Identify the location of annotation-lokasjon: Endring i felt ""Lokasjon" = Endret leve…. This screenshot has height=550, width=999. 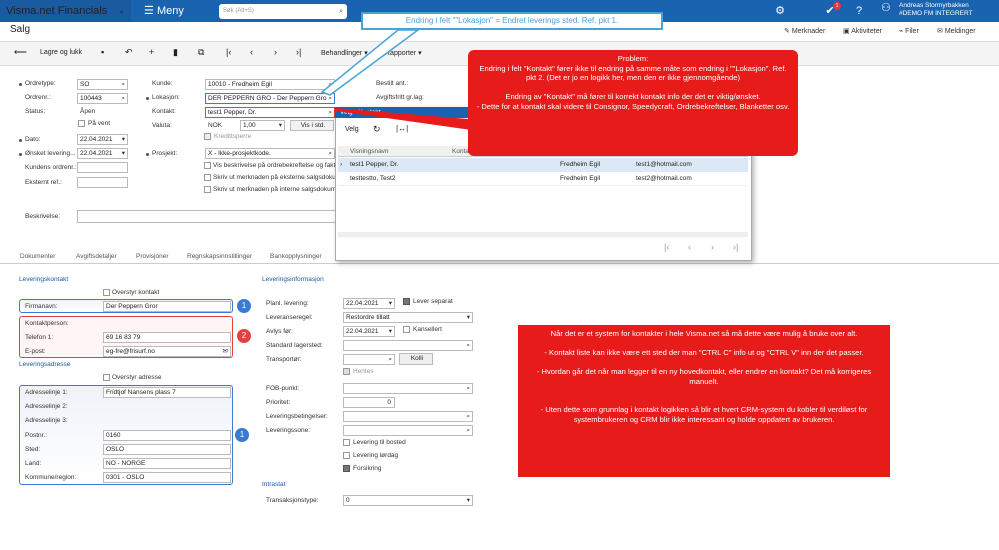
(512, 21).